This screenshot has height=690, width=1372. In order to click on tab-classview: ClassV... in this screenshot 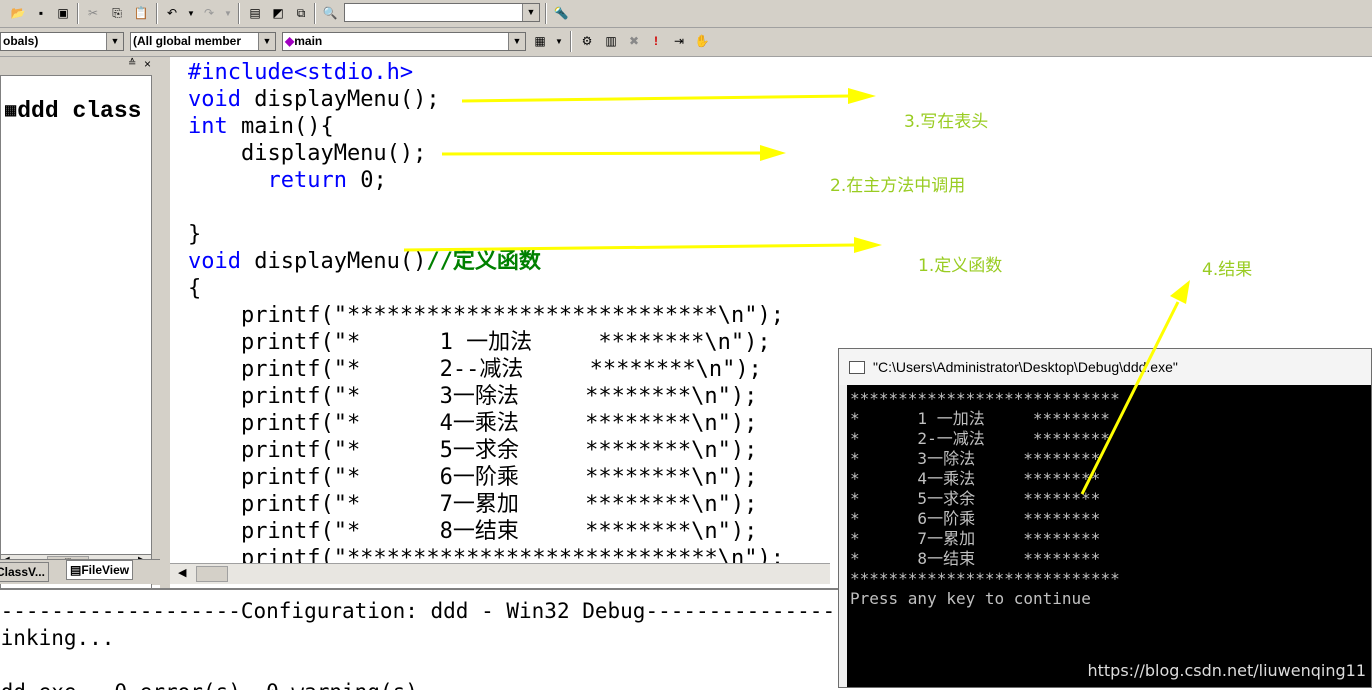, I will do `click(24, 572)`.